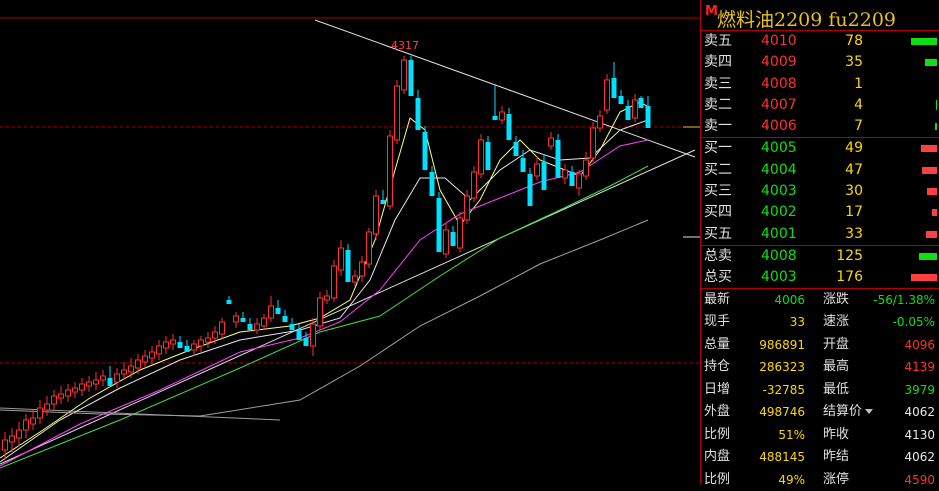 This screenshot has height=491, width=939. What do you see at coordinates (717, 389) in the screenshot?
I see `stat-label: 日增` at bounding box center [717, 389].